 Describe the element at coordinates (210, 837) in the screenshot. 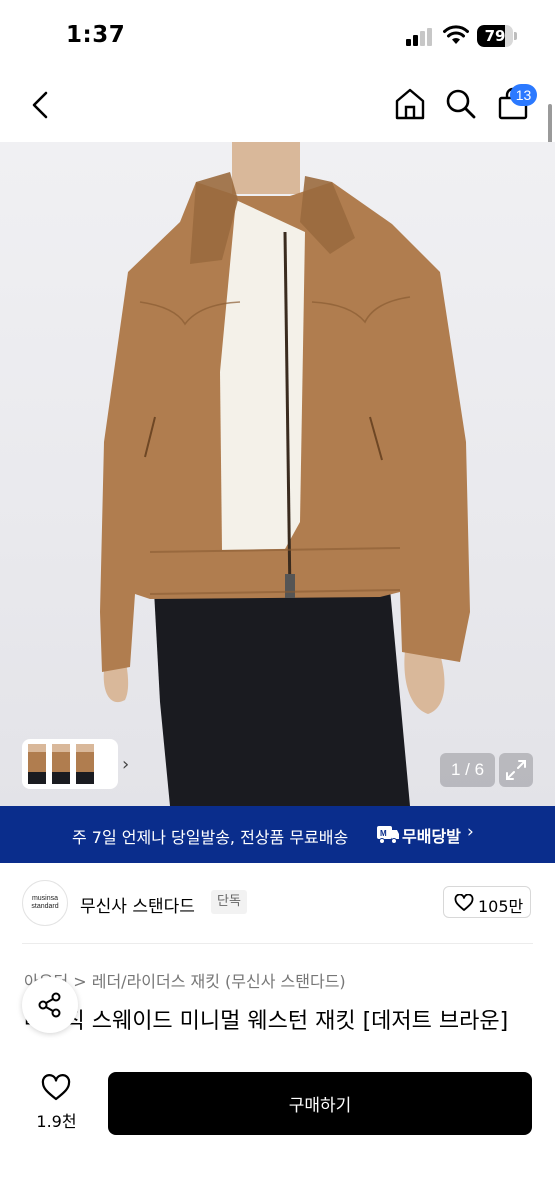

I see `banner-text: 주 7일 언제나 당일발송, 전상품 무료배송` at that location.